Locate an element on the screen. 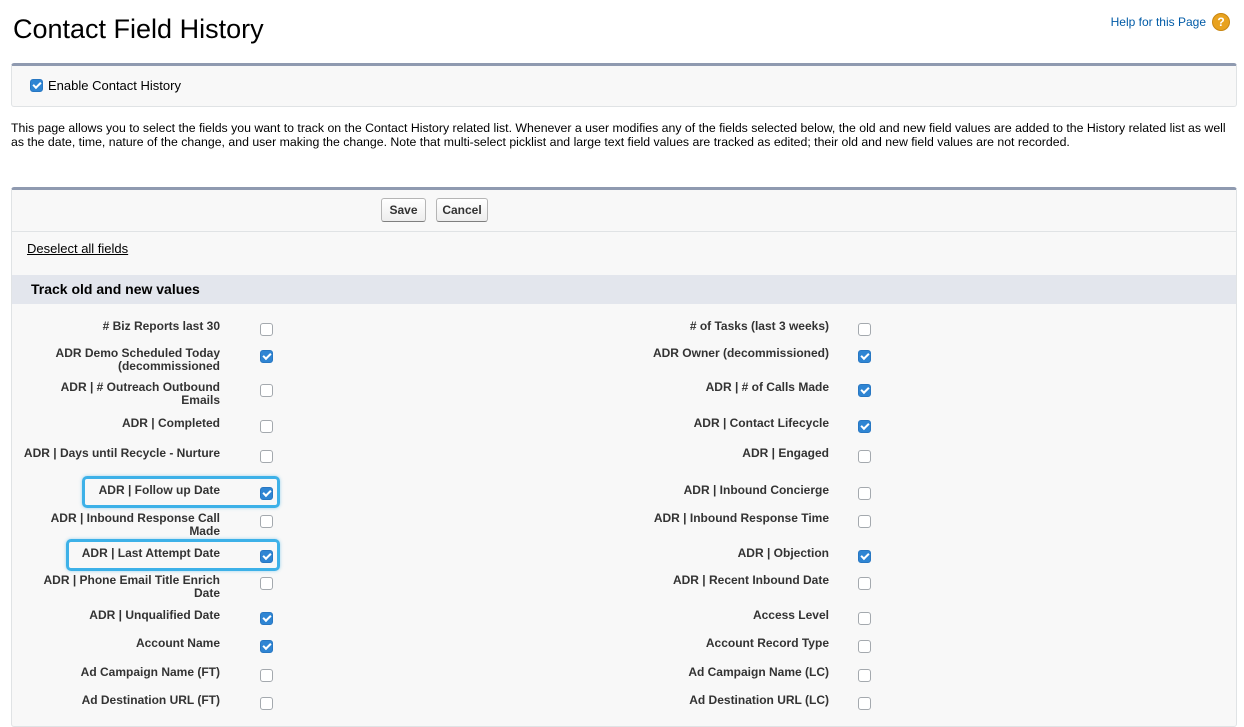 The height and width of the screenshot is (727, 1244). cancel-button: Cancel is located at coordinates (462, 210).